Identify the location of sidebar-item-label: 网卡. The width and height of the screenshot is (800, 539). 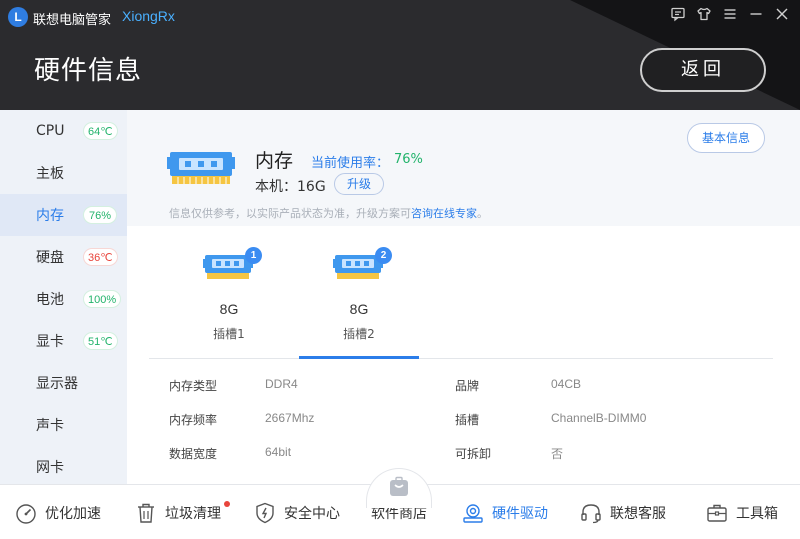
(50, 468).